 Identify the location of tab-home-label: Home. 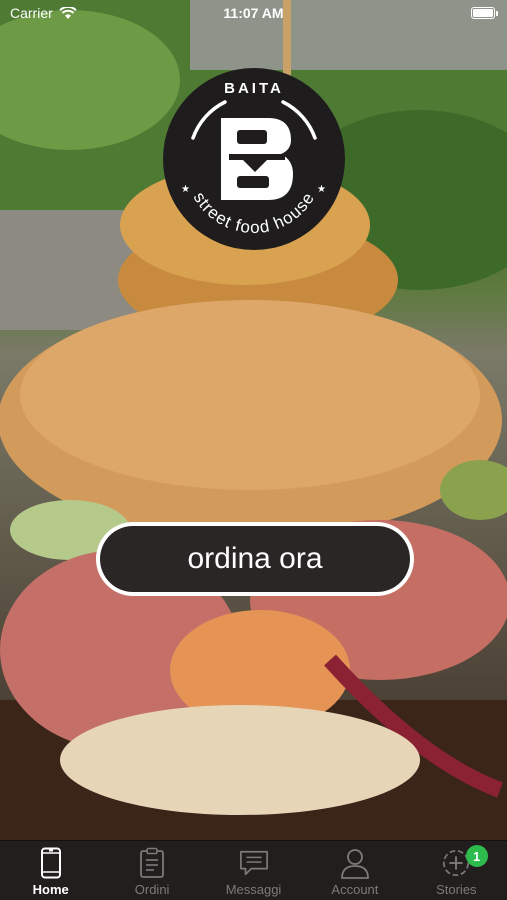
(50, 889).